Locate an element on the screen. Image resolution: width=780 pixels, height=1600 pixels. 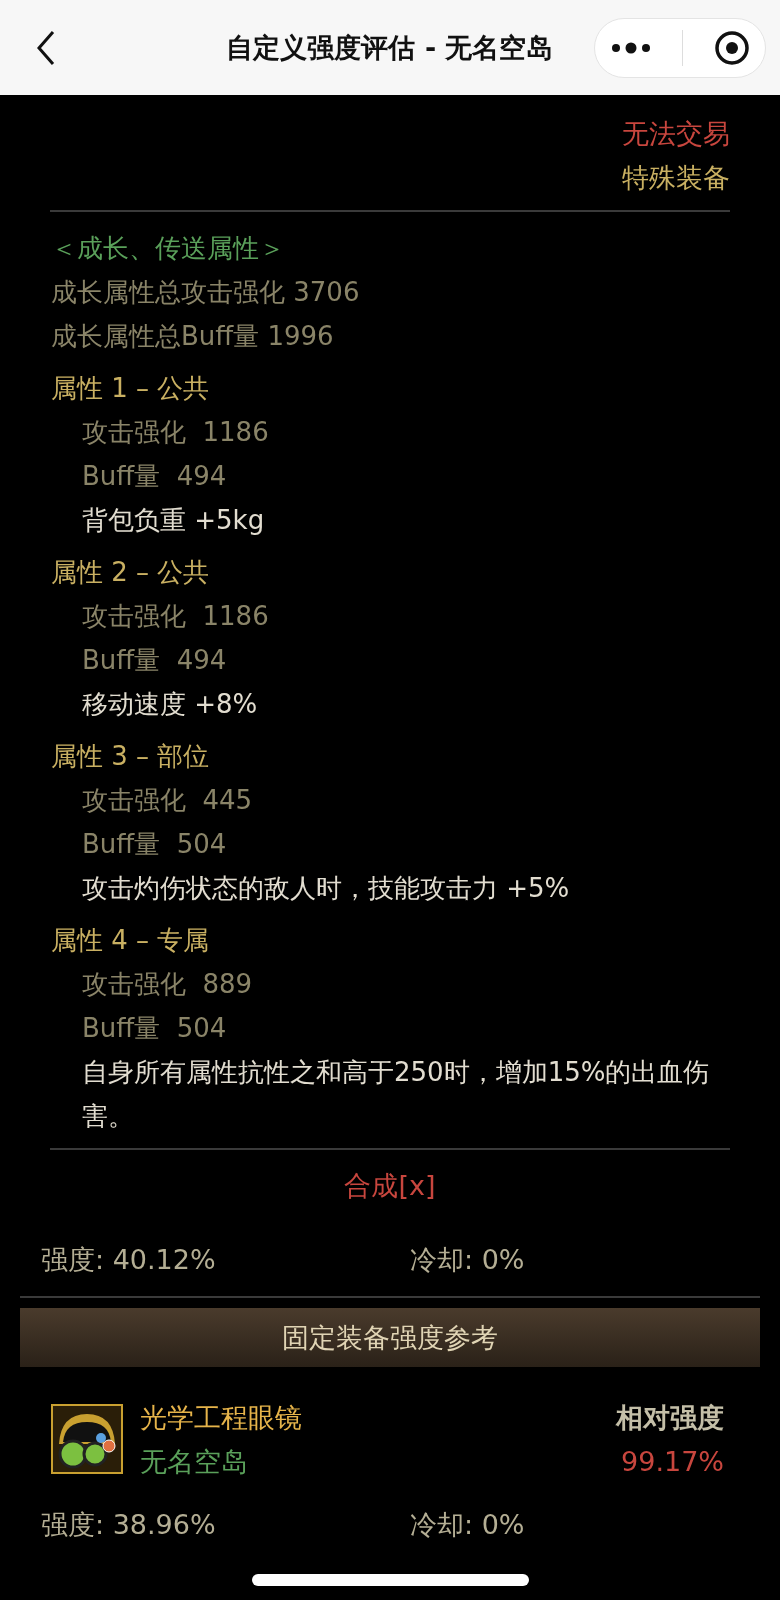
effect-text: 攻击灼伤状态的敌人时，技能攻击力 +5% is located at coordinates (326, 888).